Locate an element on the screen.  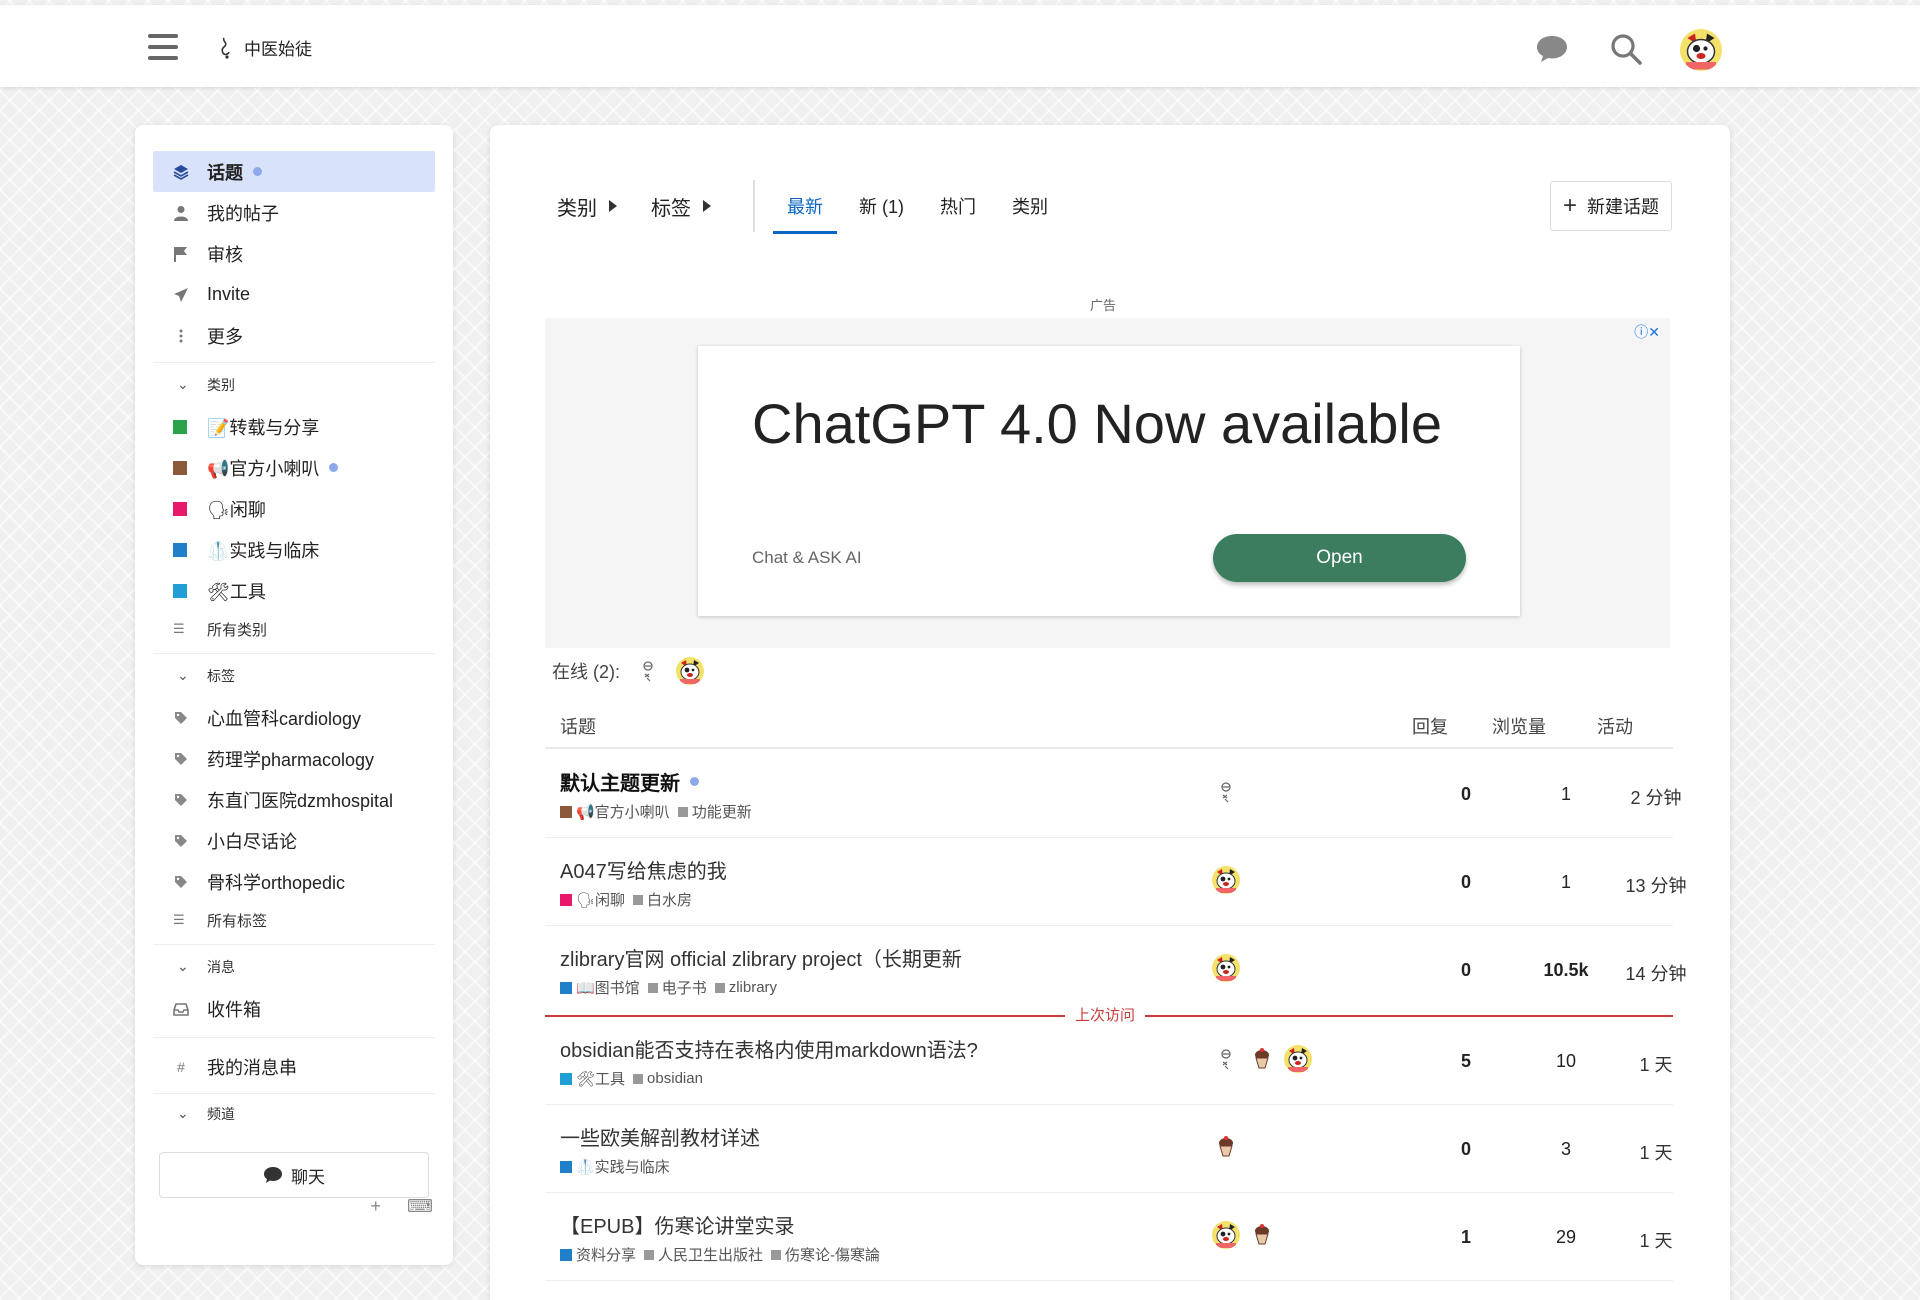
channels-section-toggle: ⌄ 频道 is located at coordinates (294, 1113).